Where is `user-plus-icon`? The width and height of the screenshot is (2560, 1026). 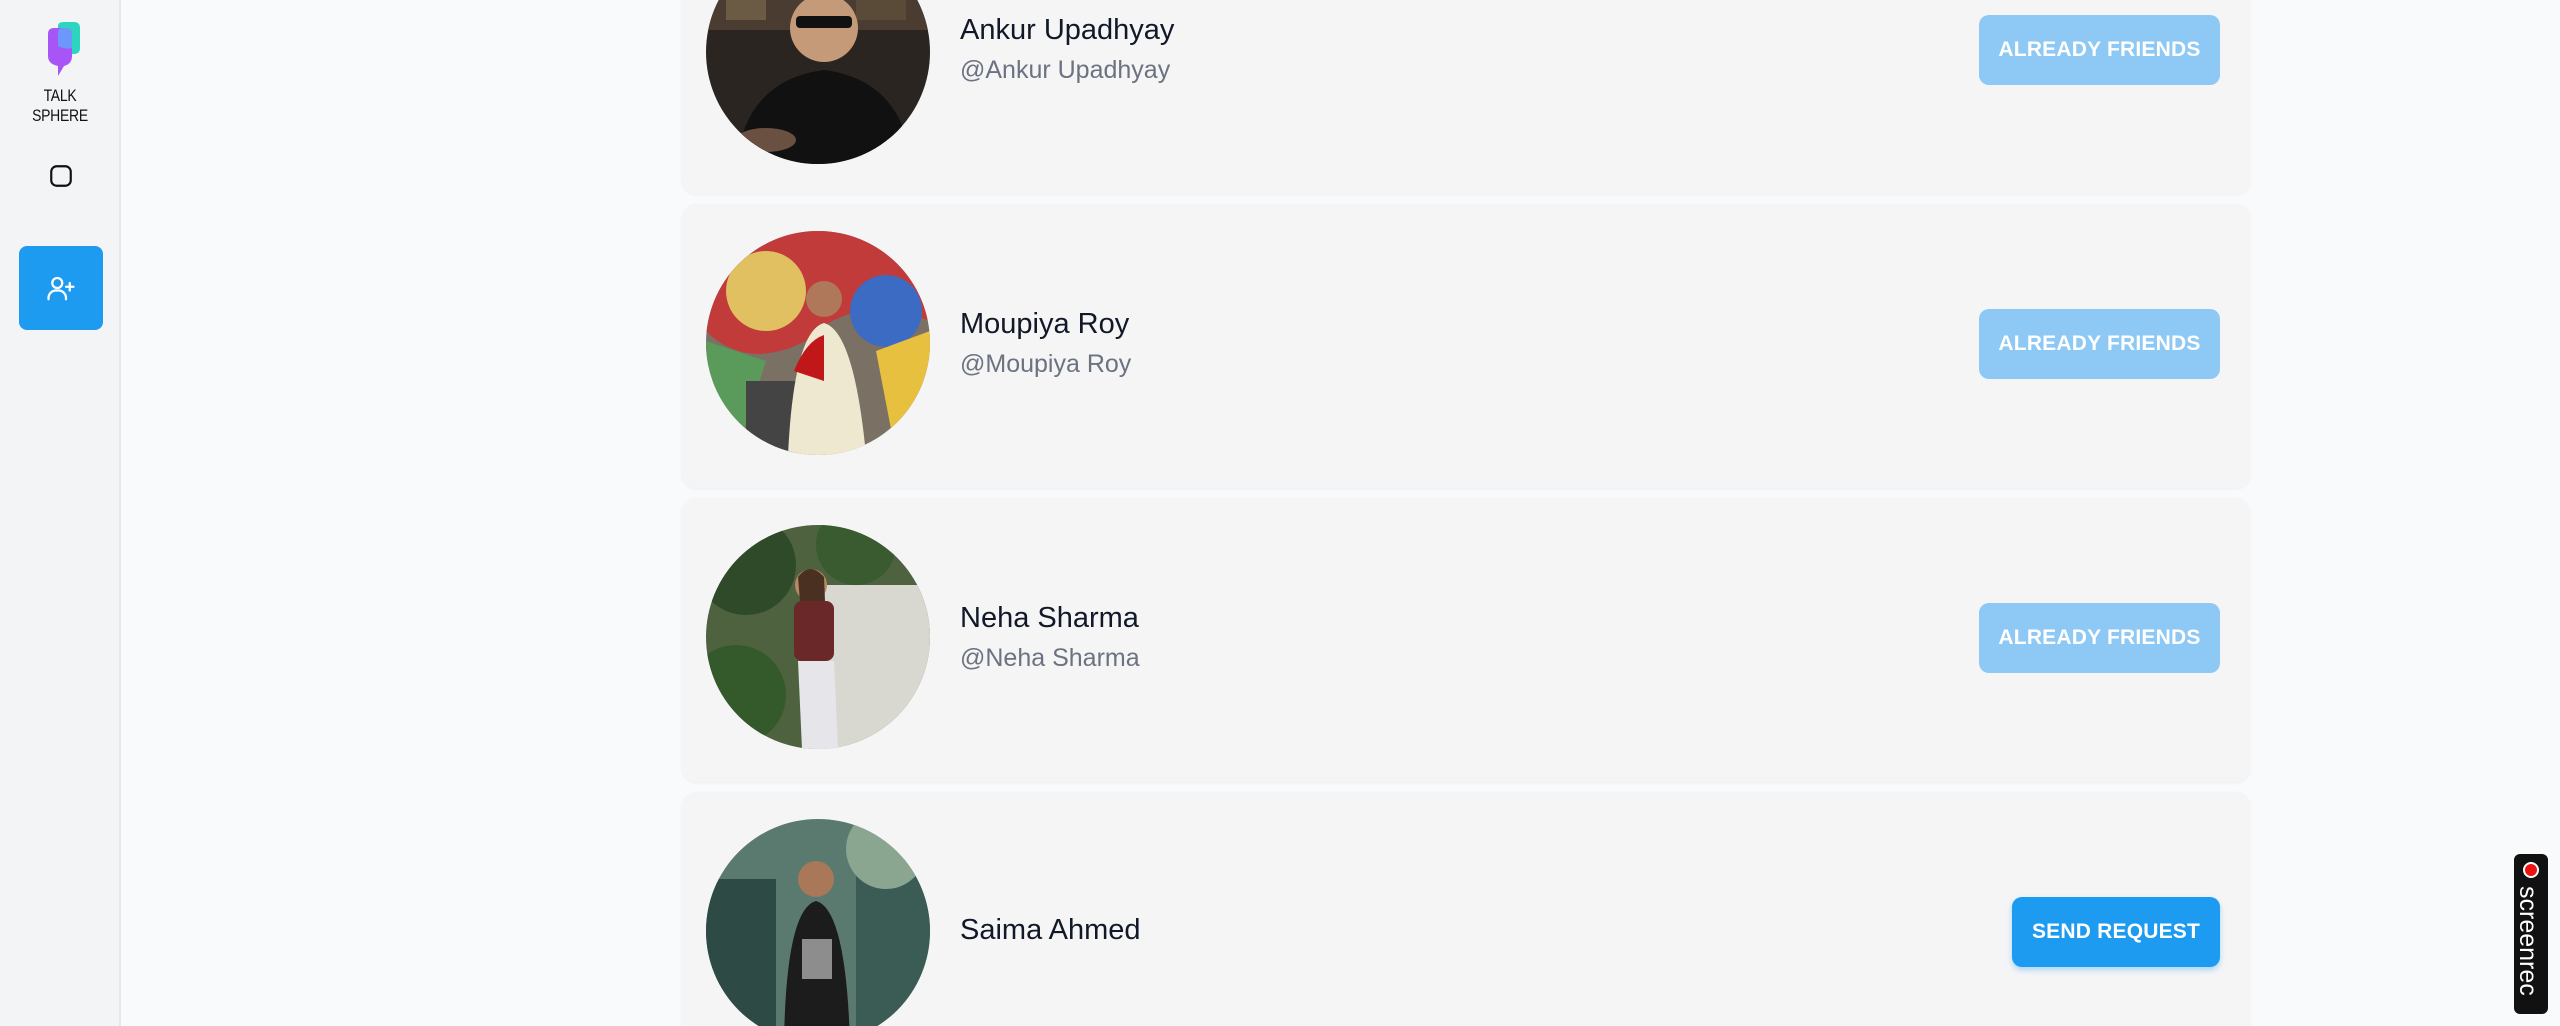 user-plus-icon is located at coordinates (61, 288).